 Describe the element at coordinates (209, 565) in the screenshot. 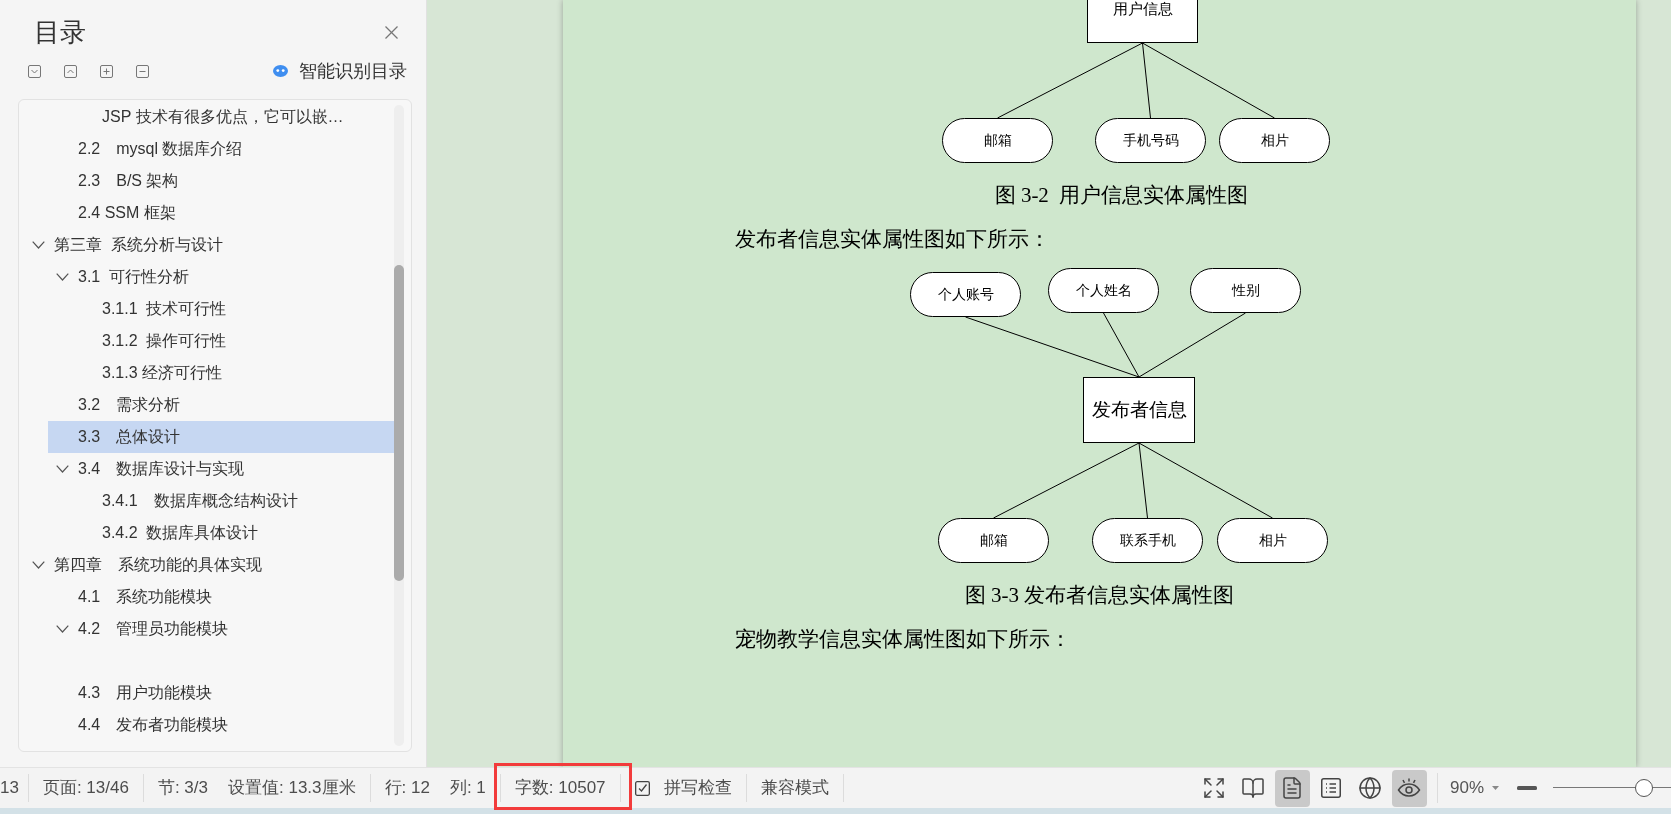

I see `toc-item: 第四章 系统功能的具体实现` at that location.